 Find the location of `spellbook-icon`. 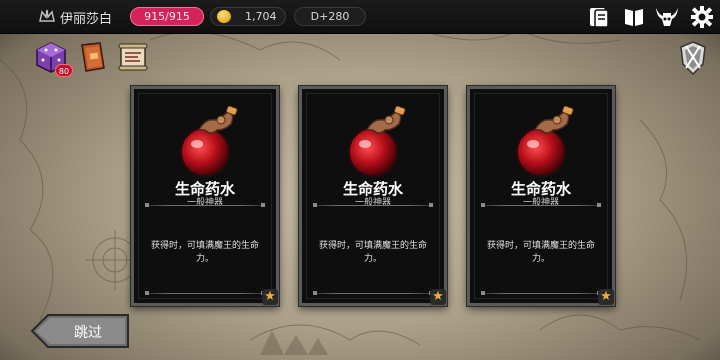

spellbook-icon is located at coordinates (93, 57).